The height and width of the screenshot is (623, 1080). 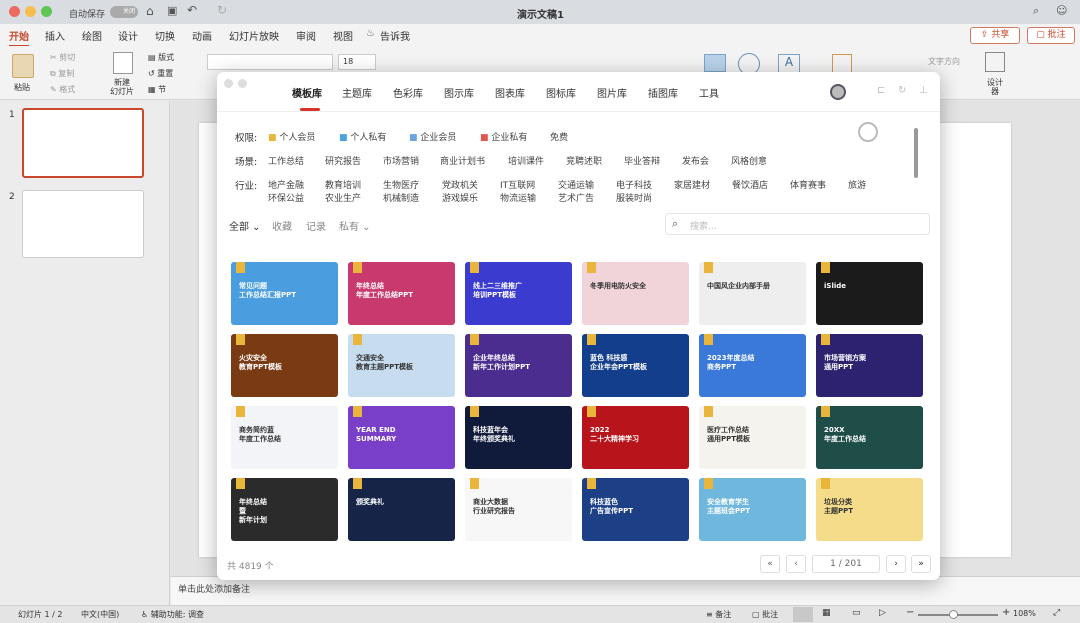 I want to click on template-card: iSlide, so click(x=869, y=293).